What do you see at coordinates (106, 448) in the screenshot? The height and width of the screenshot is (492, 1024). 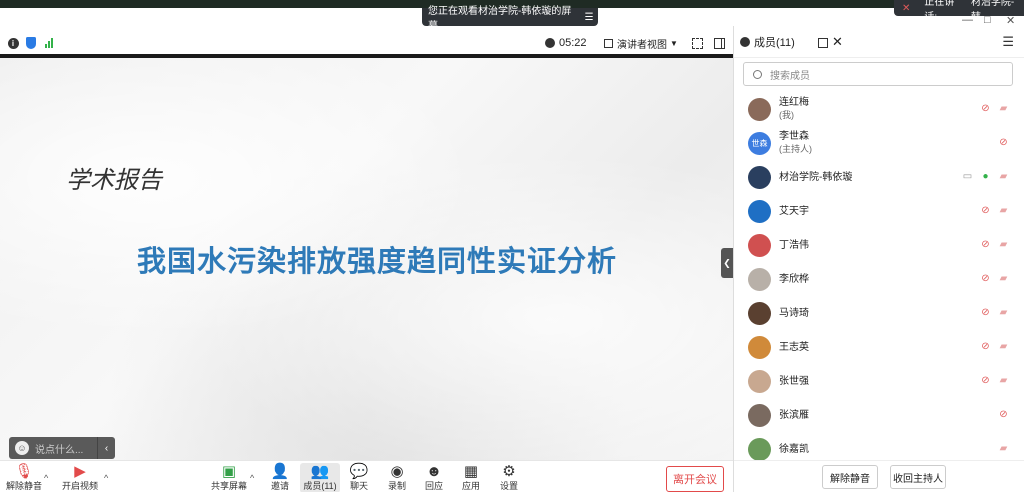 I see `chevron-left-icon: ‹` at bounding box center [106, 448].